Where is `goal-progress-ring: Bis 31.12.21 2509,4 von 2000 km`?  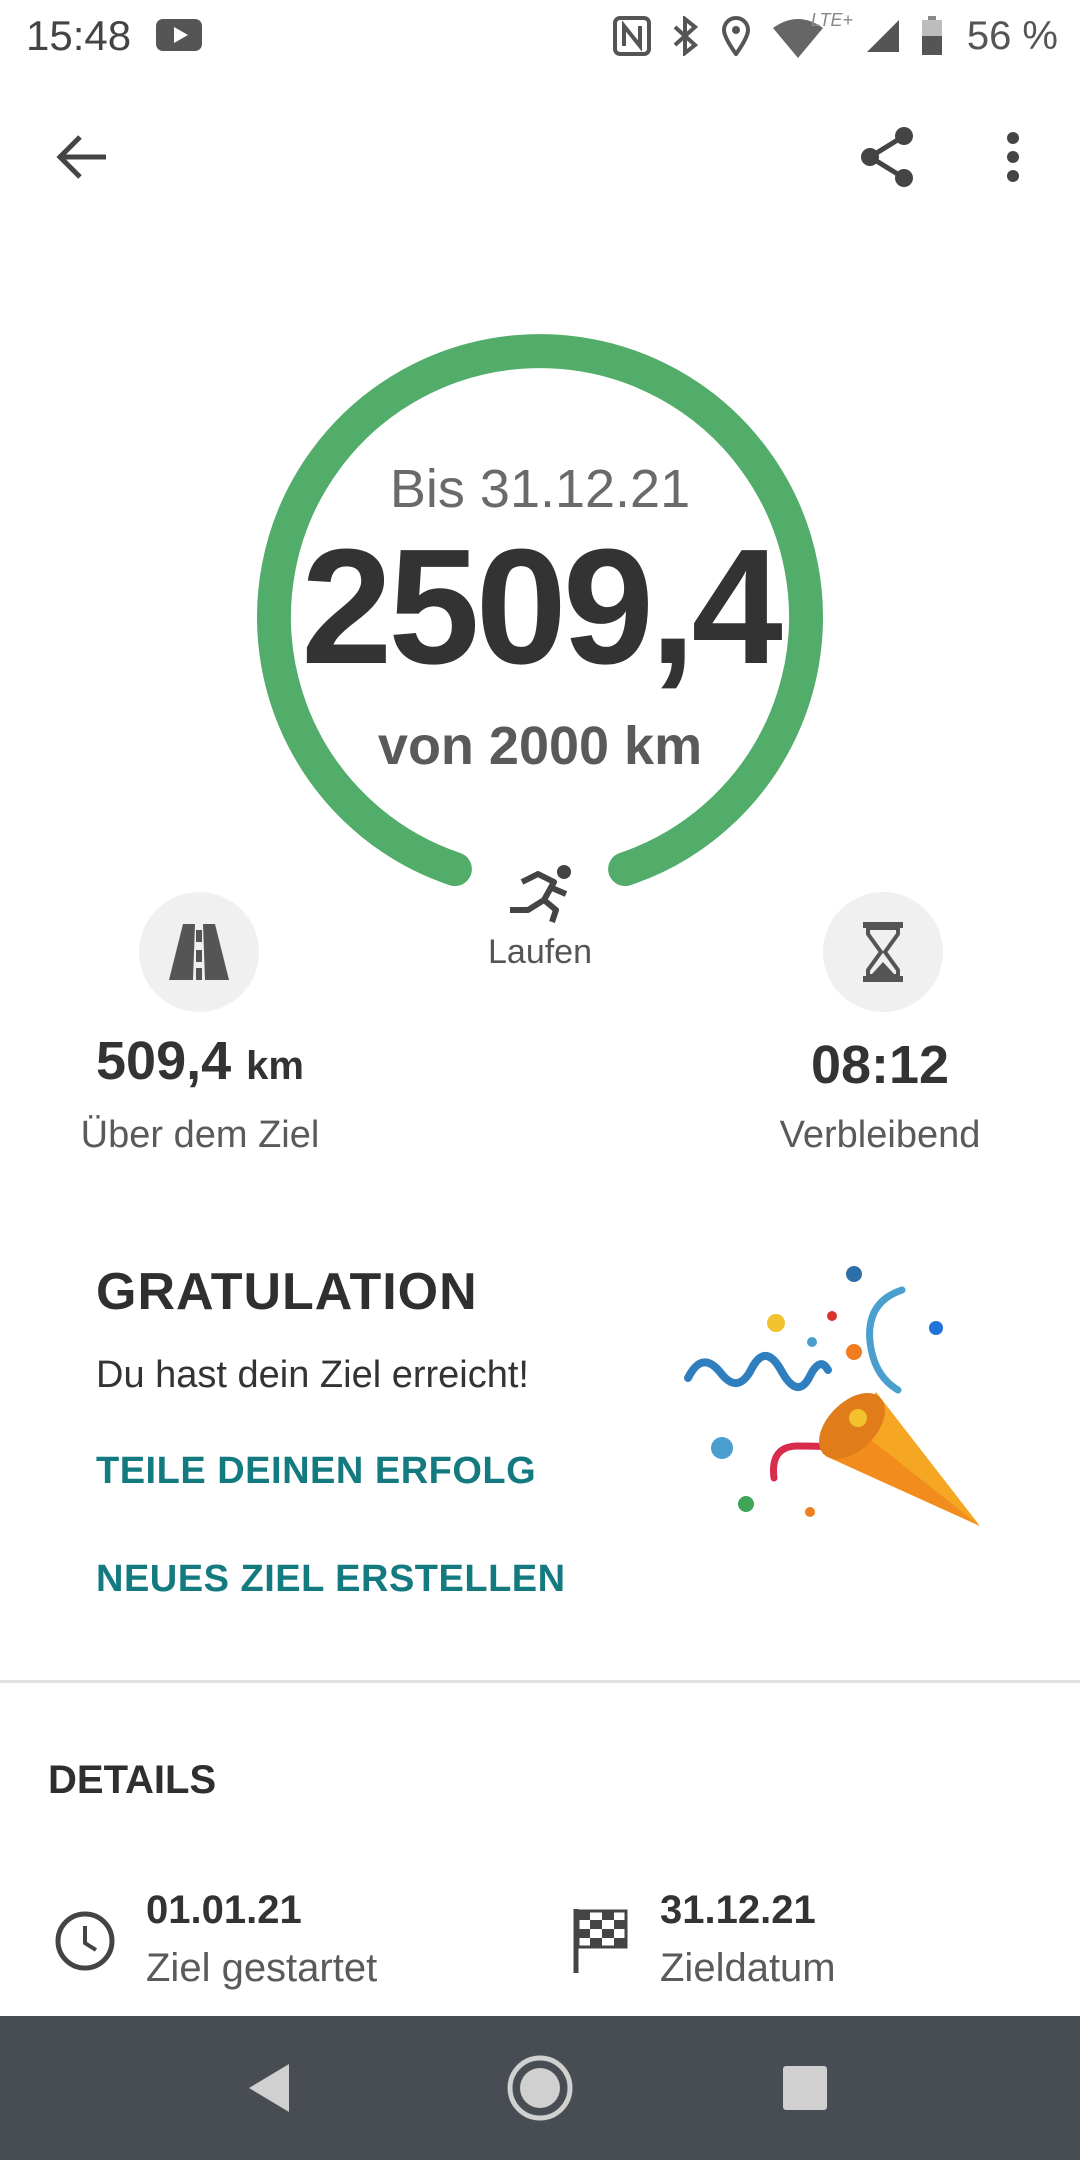
goal-progress-ring: Bis 31.12.21 2509,4 von 2000 km is located at coordinates (540, 616).